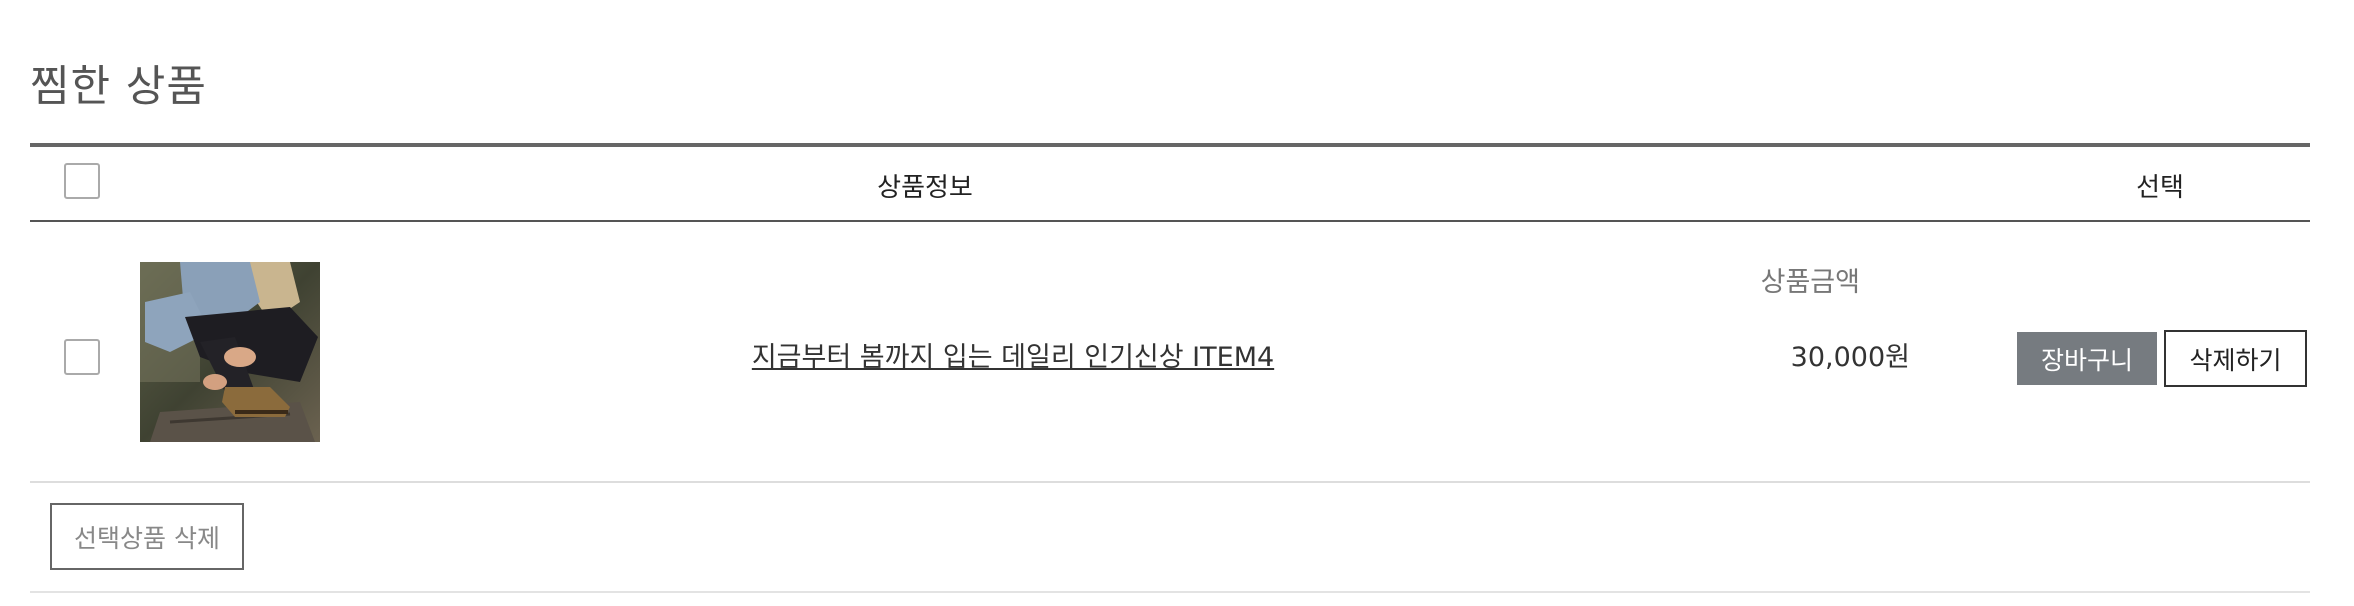 The height and width of the screenshot is (606, 2354). I want to click on delete-item-button: 삭제하기, so click(2235, 358).